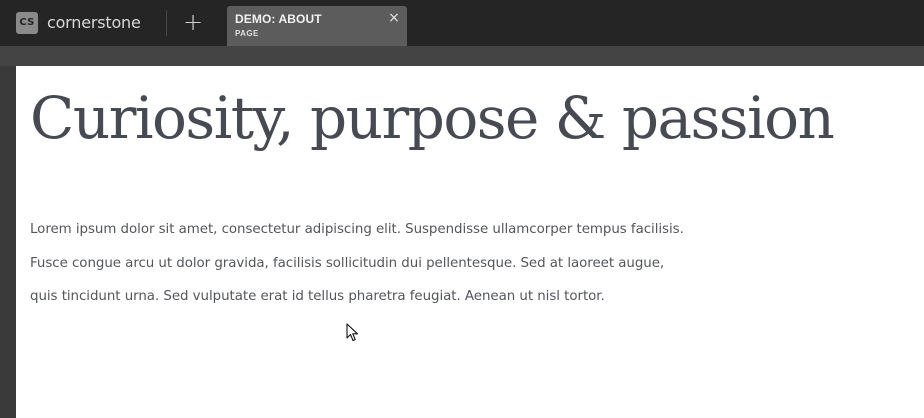 This screenshot has width=924, height=418. I want to click on brand: CS cornerstone, so click(78, 22).